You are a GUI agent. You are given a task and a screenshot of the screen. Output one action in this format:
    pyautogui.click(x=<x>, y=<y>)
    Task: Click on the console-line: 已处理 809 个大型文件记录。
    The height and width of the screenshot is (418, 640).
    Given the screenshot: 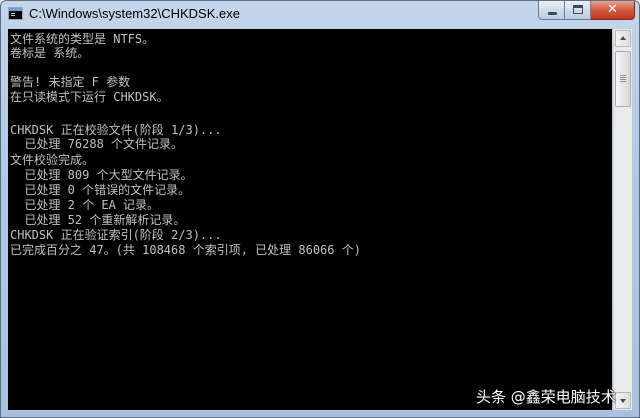 What is the action you would take?
    pyautogui.click(x=101, y=175)
    